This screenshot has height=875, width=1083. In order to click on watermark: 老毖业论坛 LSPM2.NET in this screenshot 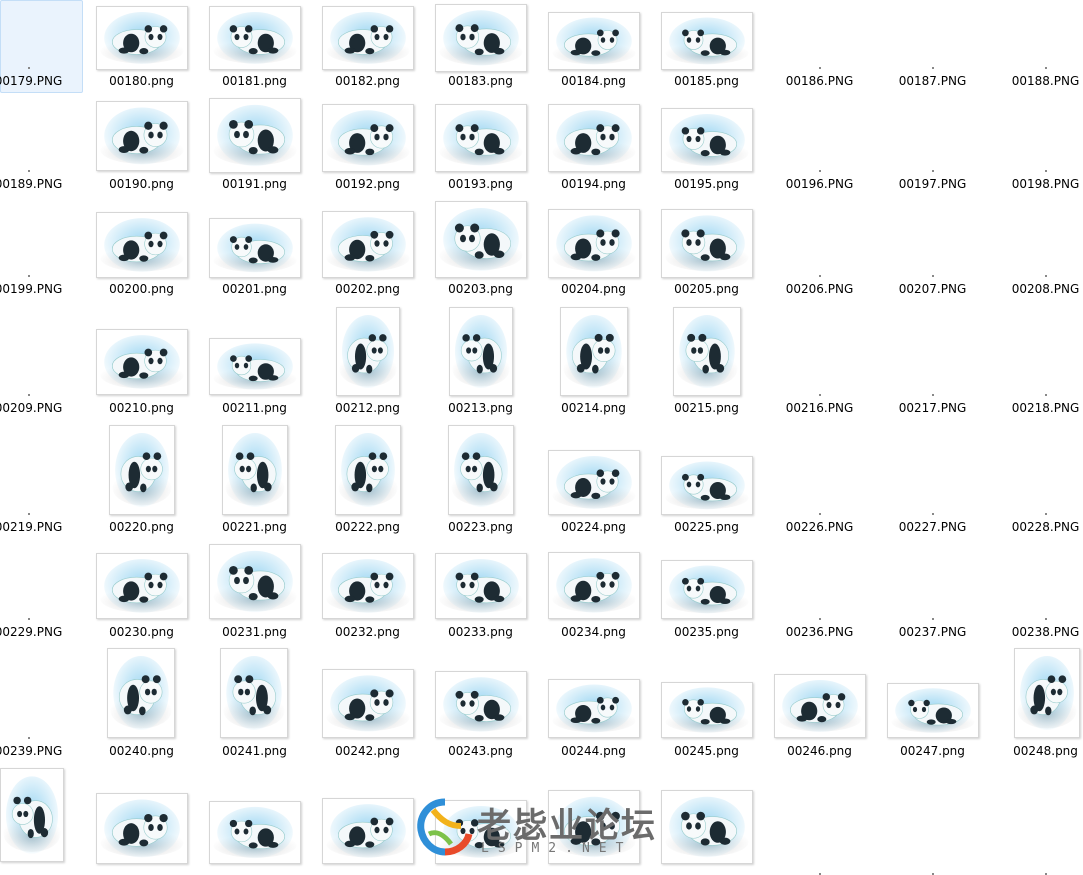, I will do `click(545, 828)`.